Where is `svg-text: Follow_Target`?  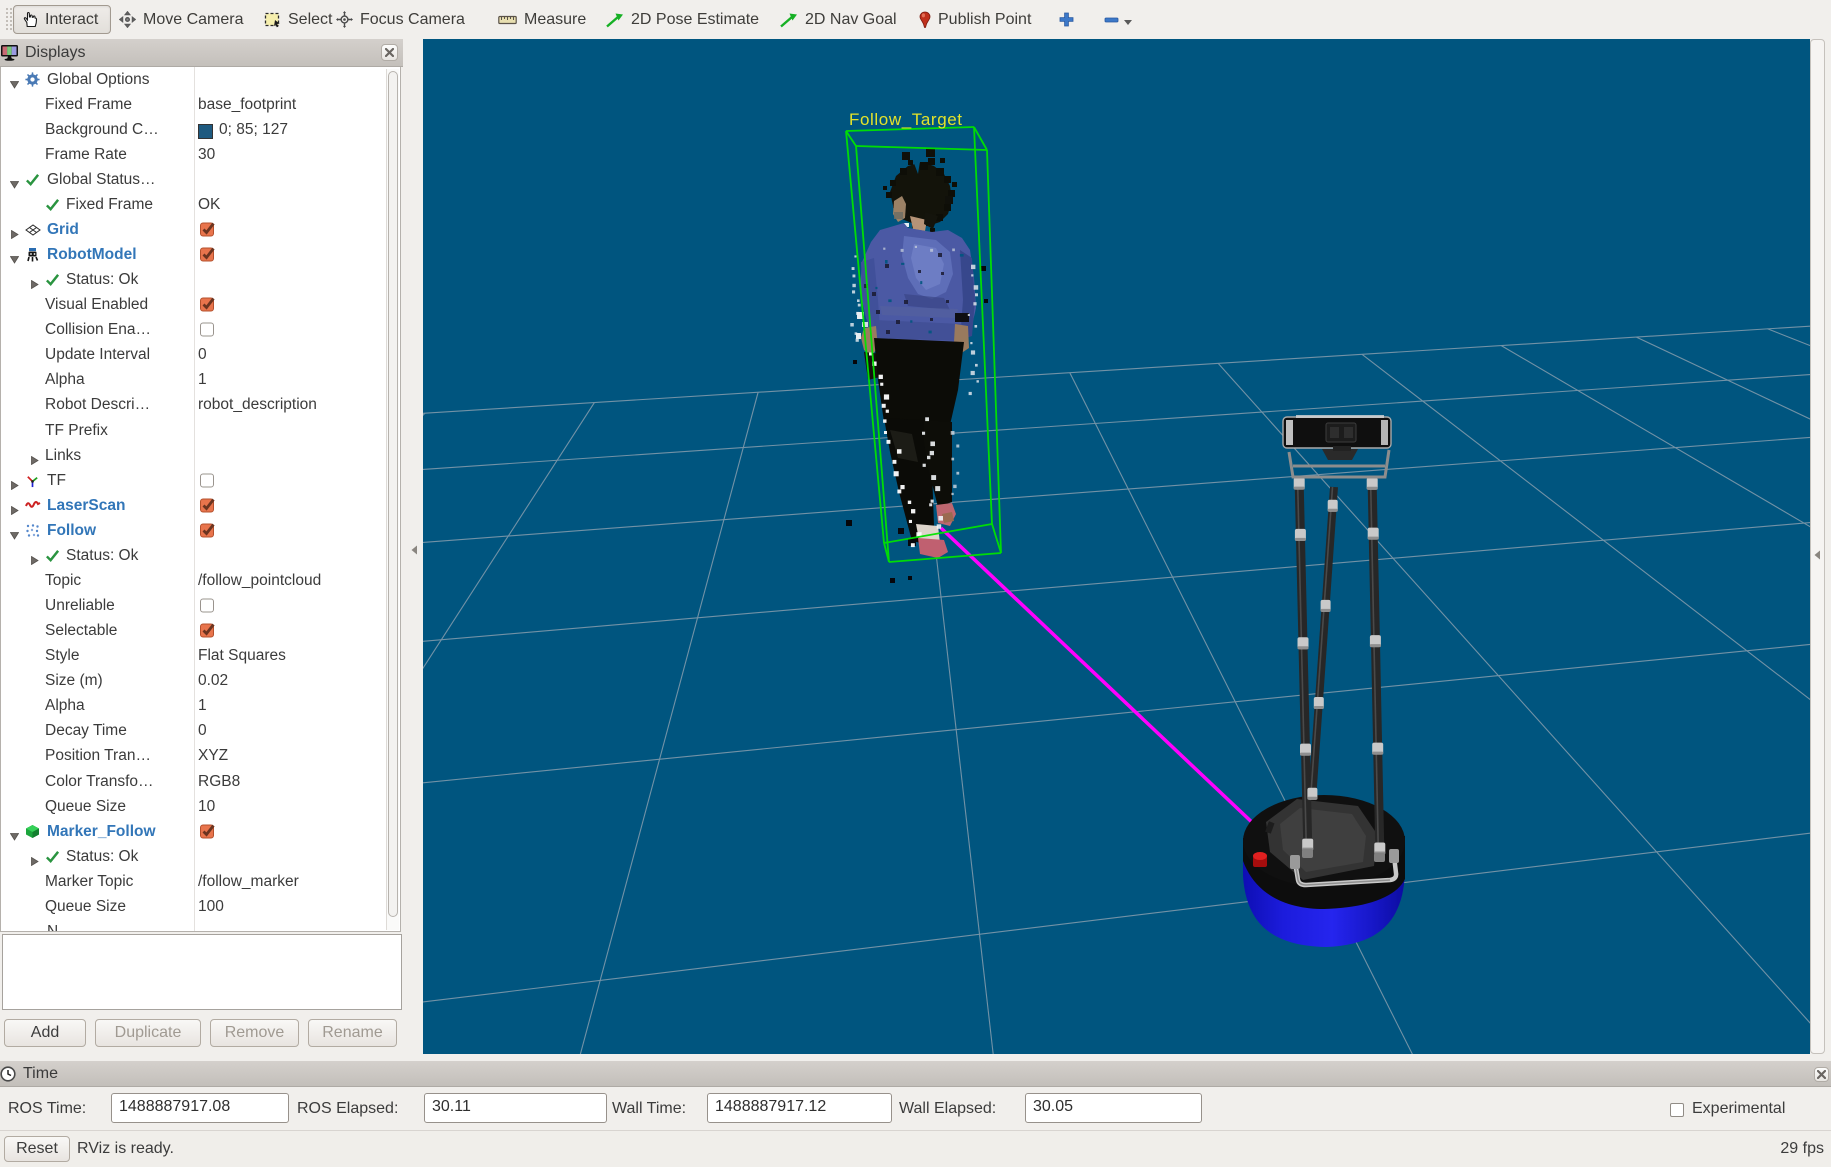 svg-text: Follow_Target is located at coordinates (906, 119).